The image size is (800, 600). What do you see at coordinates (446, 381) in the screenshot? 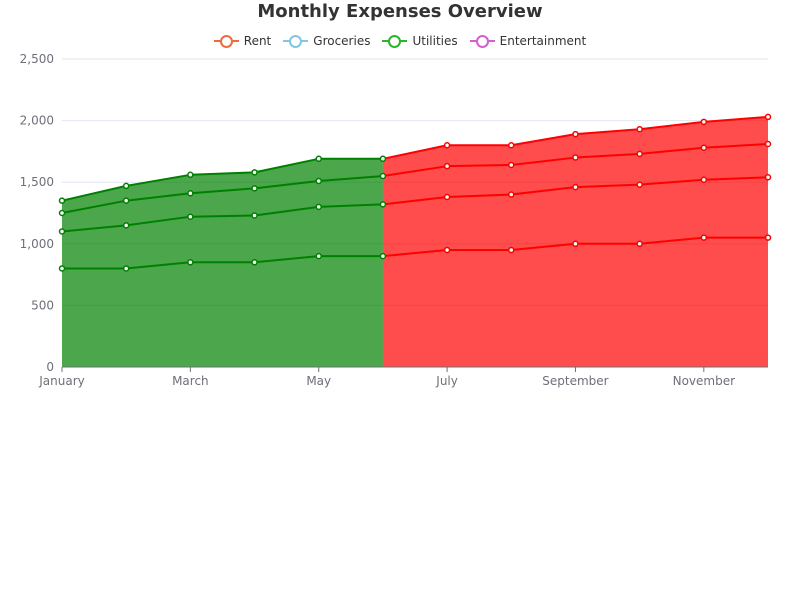
I see `x-tick-label: July` at bounding box center [446, 381].